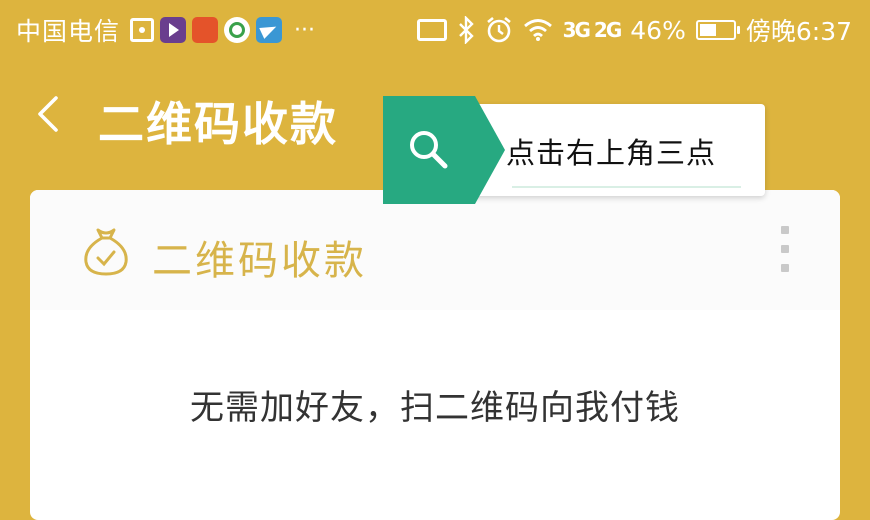  I want to click on battery-percent: 46%, so click(658, 30).